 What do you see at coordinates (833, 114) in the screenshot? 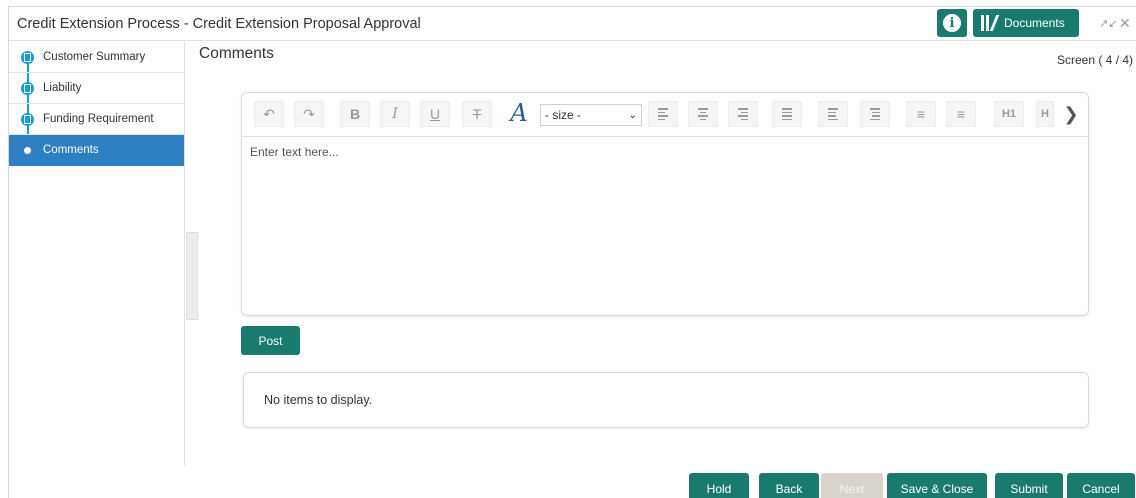
I see `outdent-icon` at bounding box center [833, 114].